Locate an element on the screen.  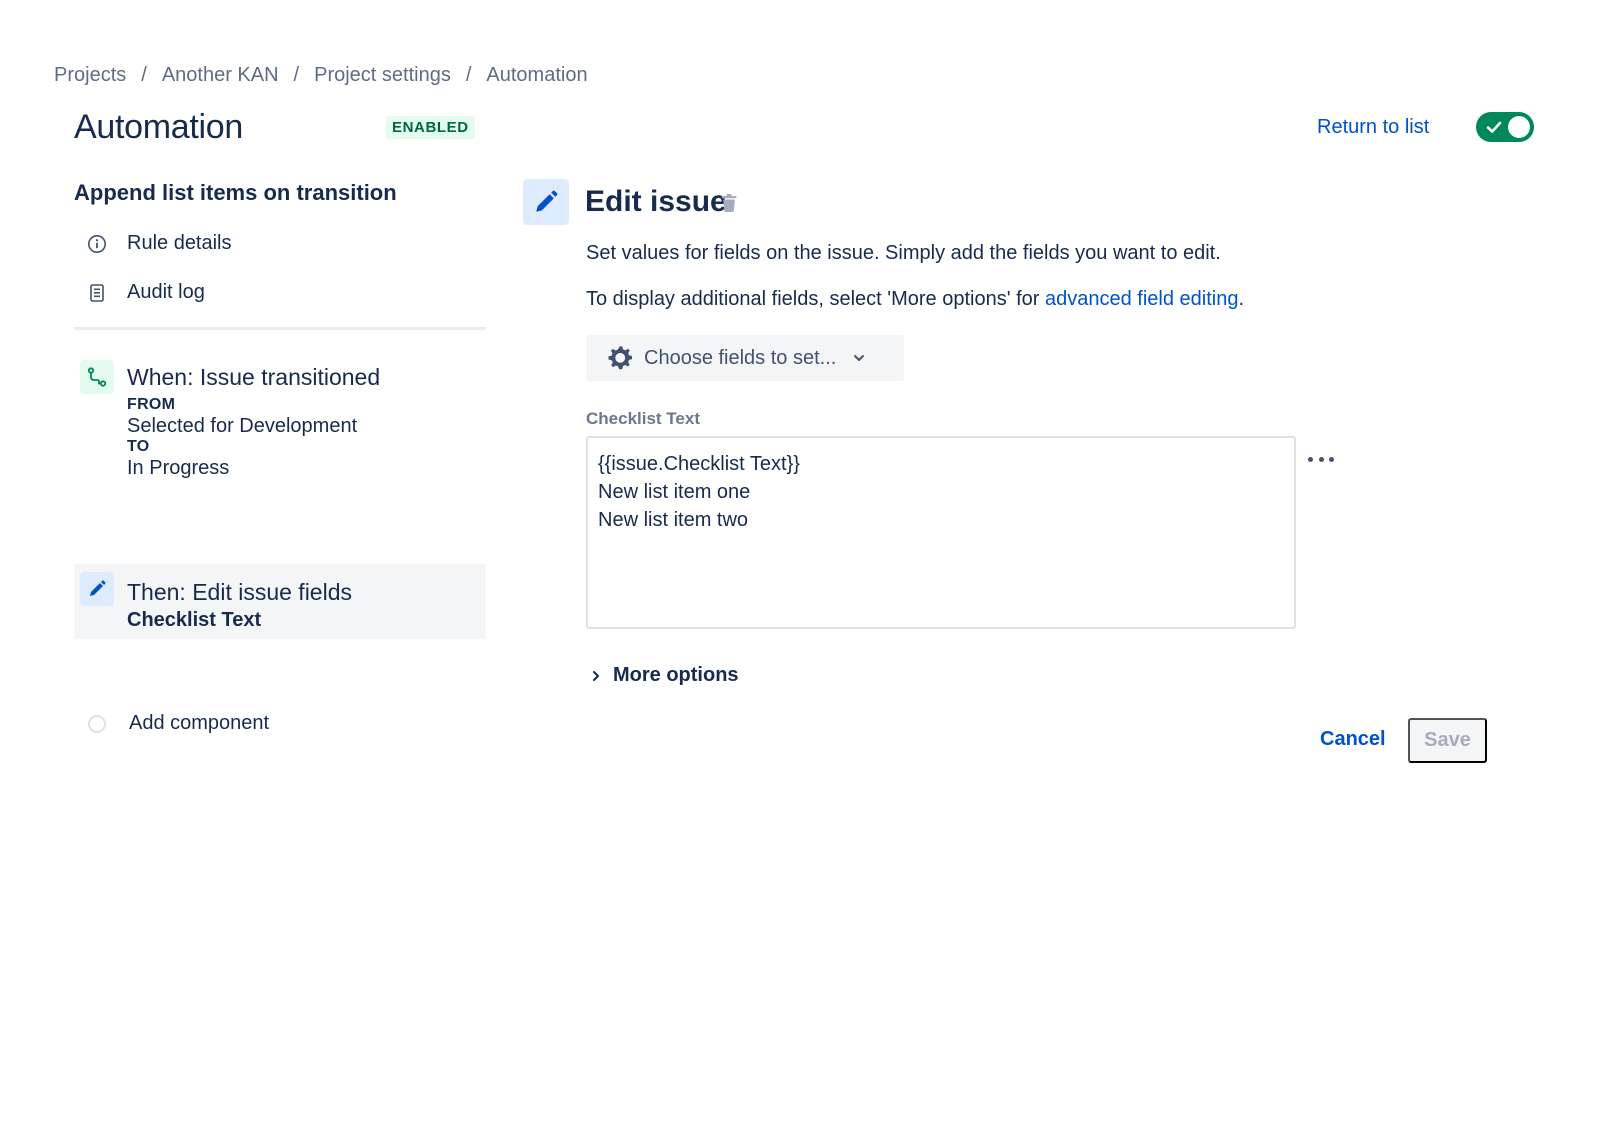
status-badge: ENABLED is located at coordinates (430, 127).